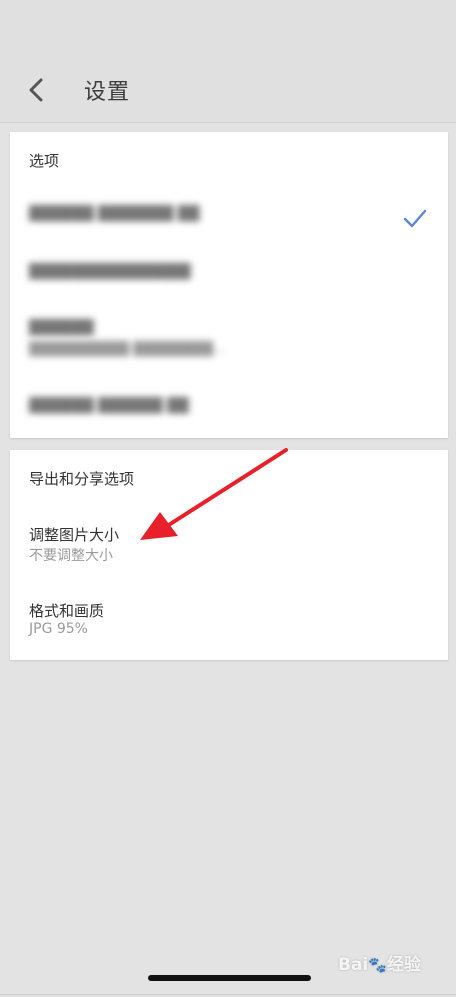 The image size is (456, 997). Describe the element at coordinates (114, 214) in the screenshot. I see `option-row-1-label: ██████ ███████ ██` at that location.